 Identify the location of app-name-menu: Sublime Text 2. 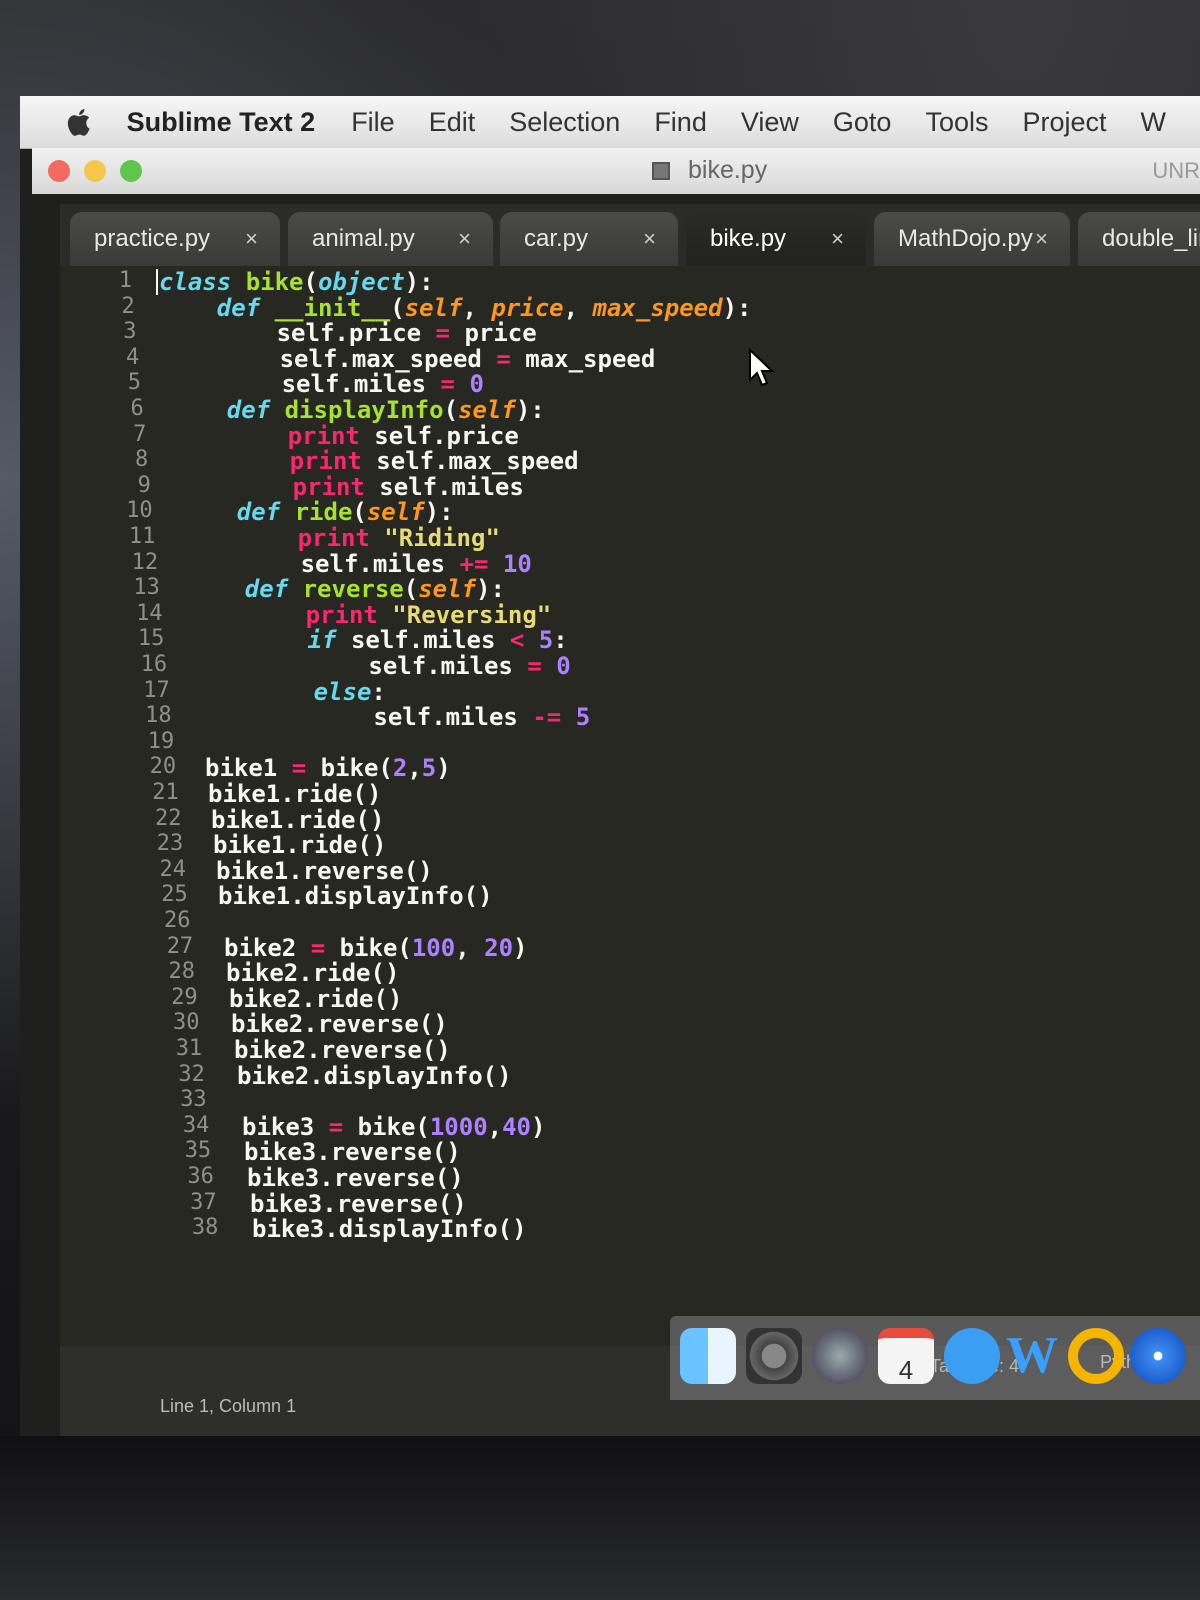
(221, 122).